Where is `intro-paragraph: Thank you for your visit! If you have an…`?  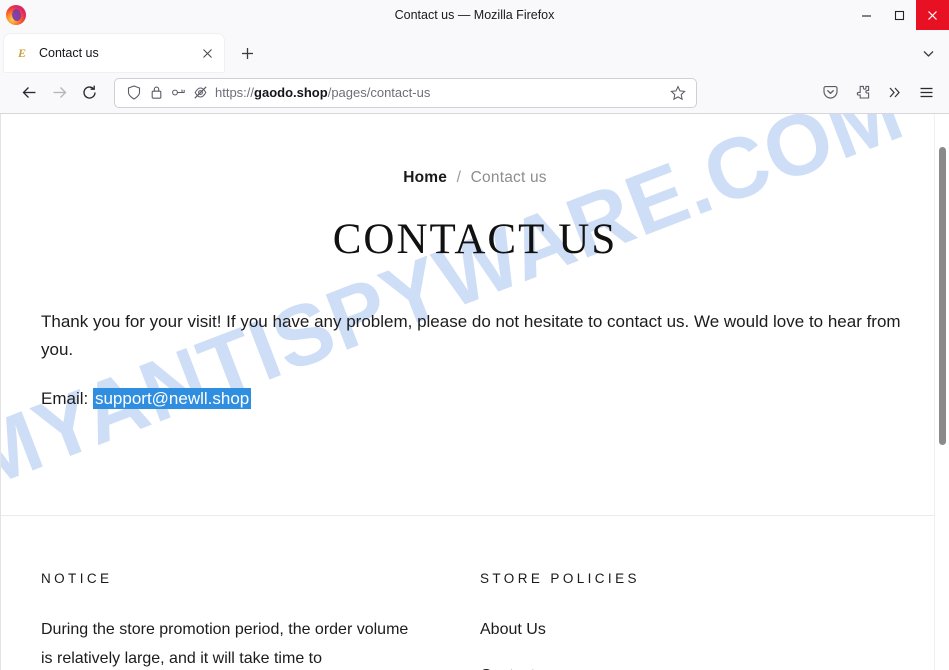
intro-paragraph: Thank you for your visit! If you have an… is located at coordinates (471, 335).